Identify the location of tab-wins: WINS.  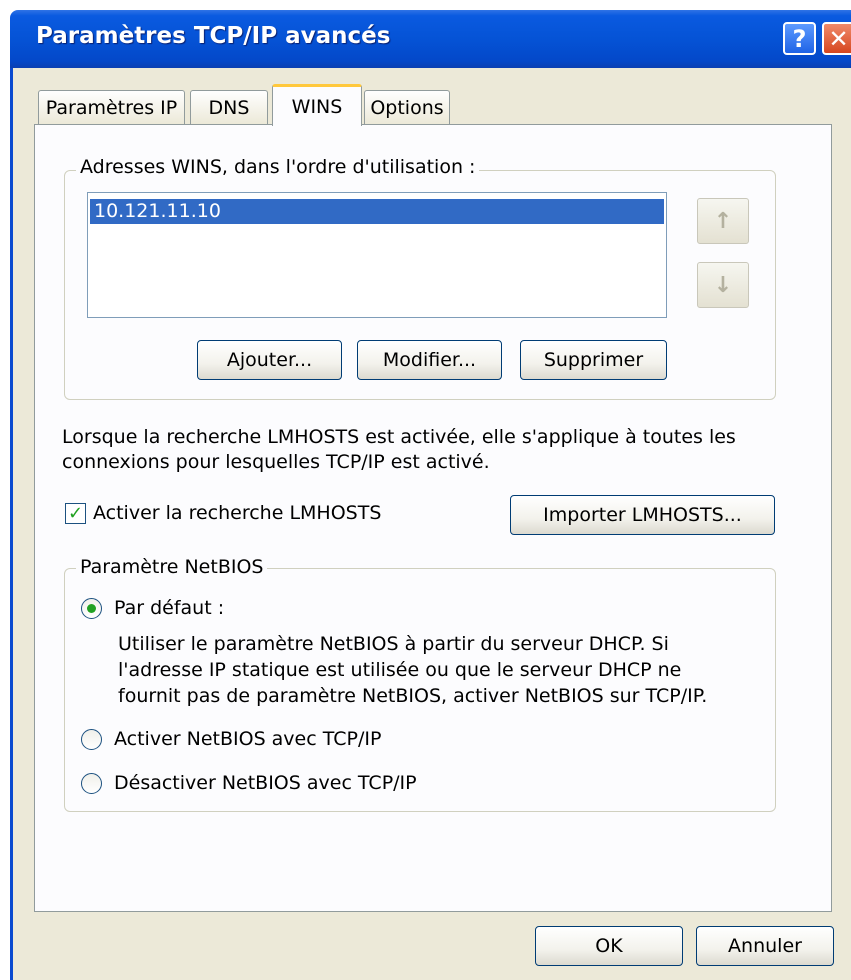
(317, 105).